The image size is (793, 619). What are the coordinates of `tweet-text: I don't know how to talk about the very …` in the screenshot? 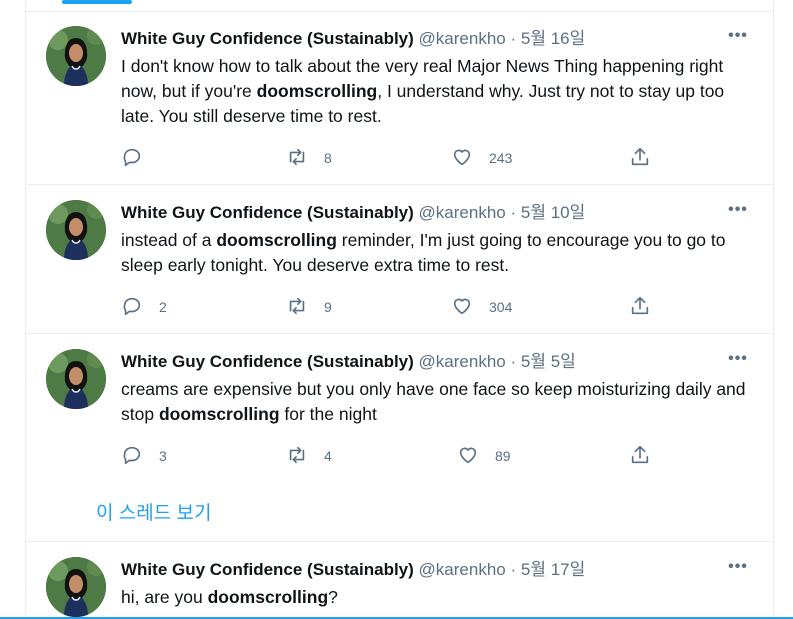 It's located at (441, 91).